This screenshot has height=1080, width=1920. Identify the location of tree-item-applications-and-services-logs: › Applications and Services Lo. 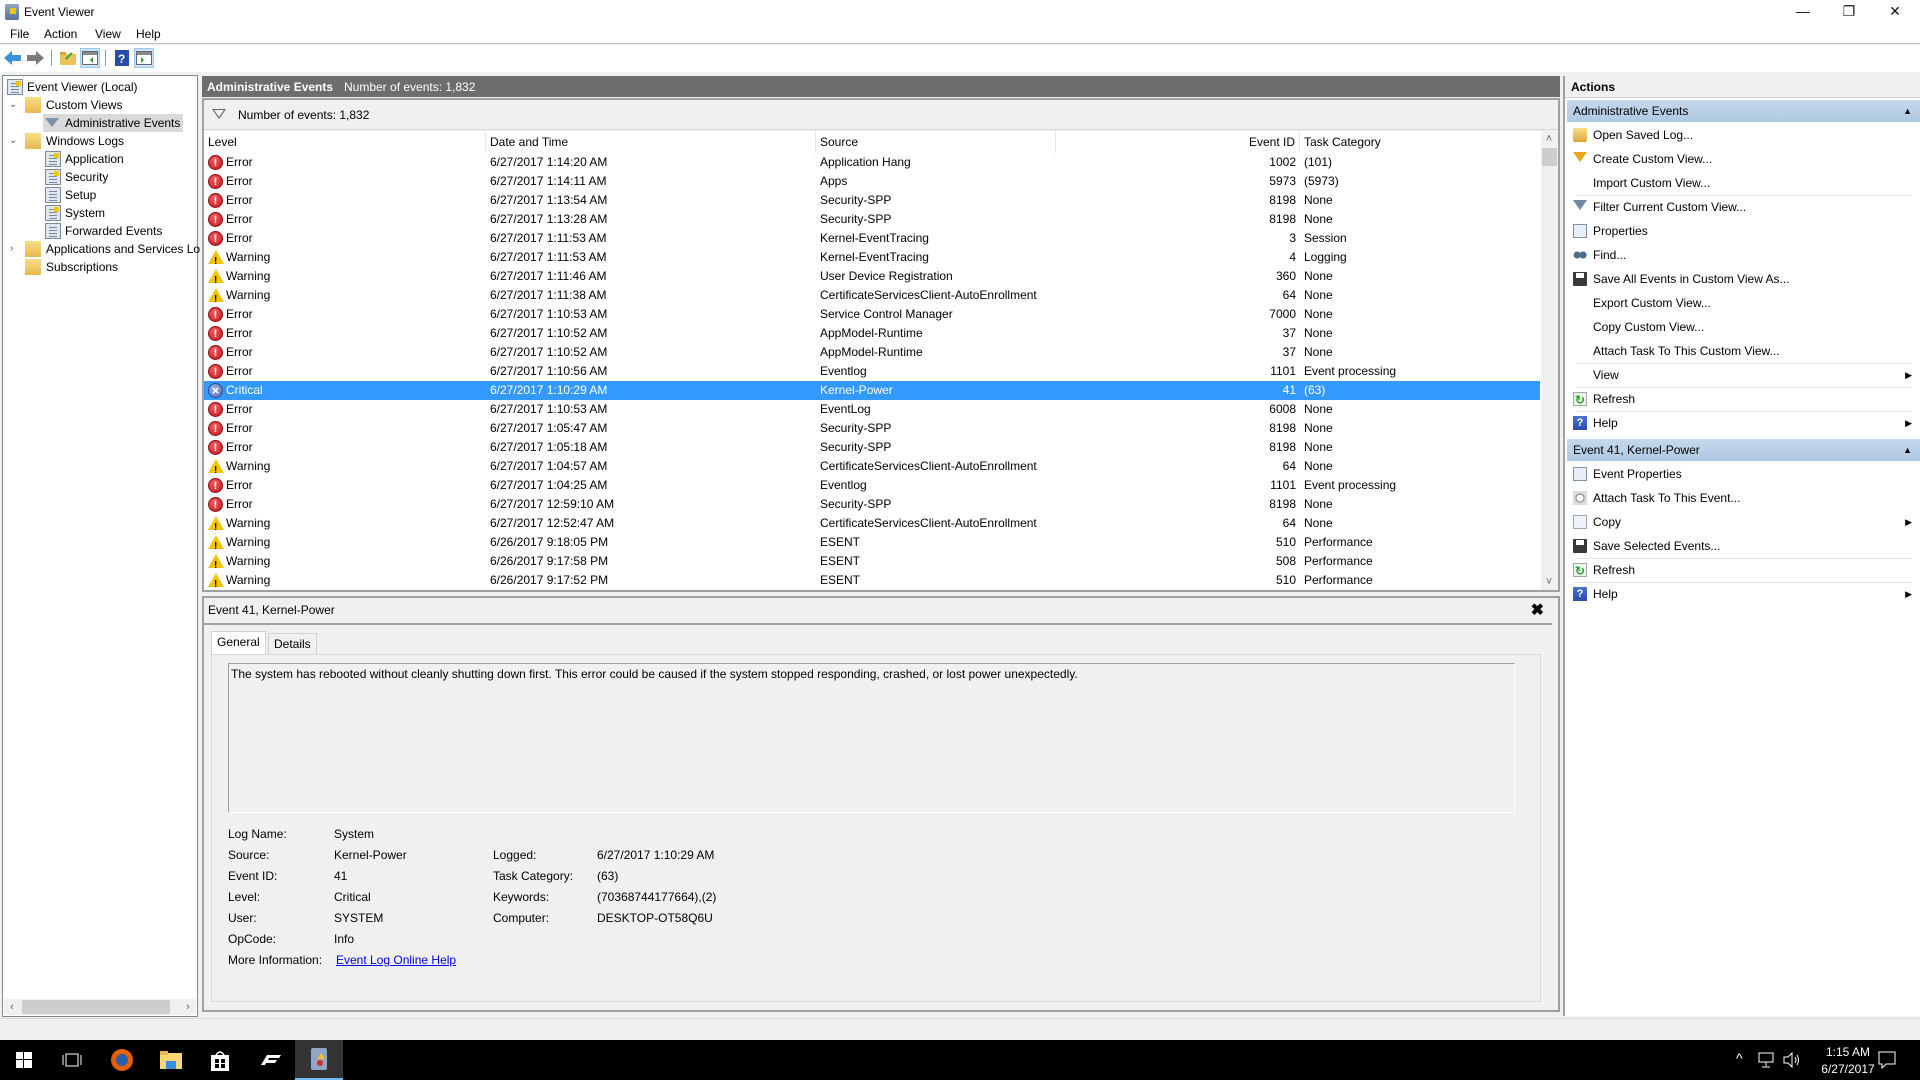
(103, 249).